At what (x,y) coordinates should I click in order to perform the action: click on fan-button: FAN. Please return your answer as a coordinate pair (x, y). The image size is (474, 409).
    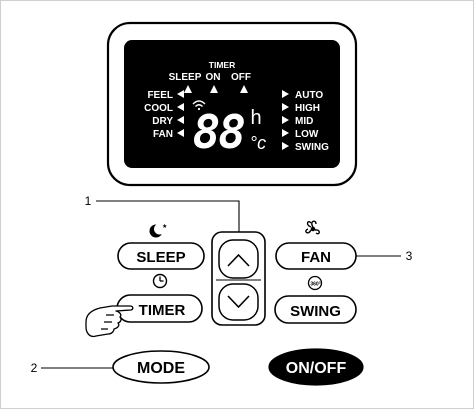
    Looking at the image, I should click on (316, 256).